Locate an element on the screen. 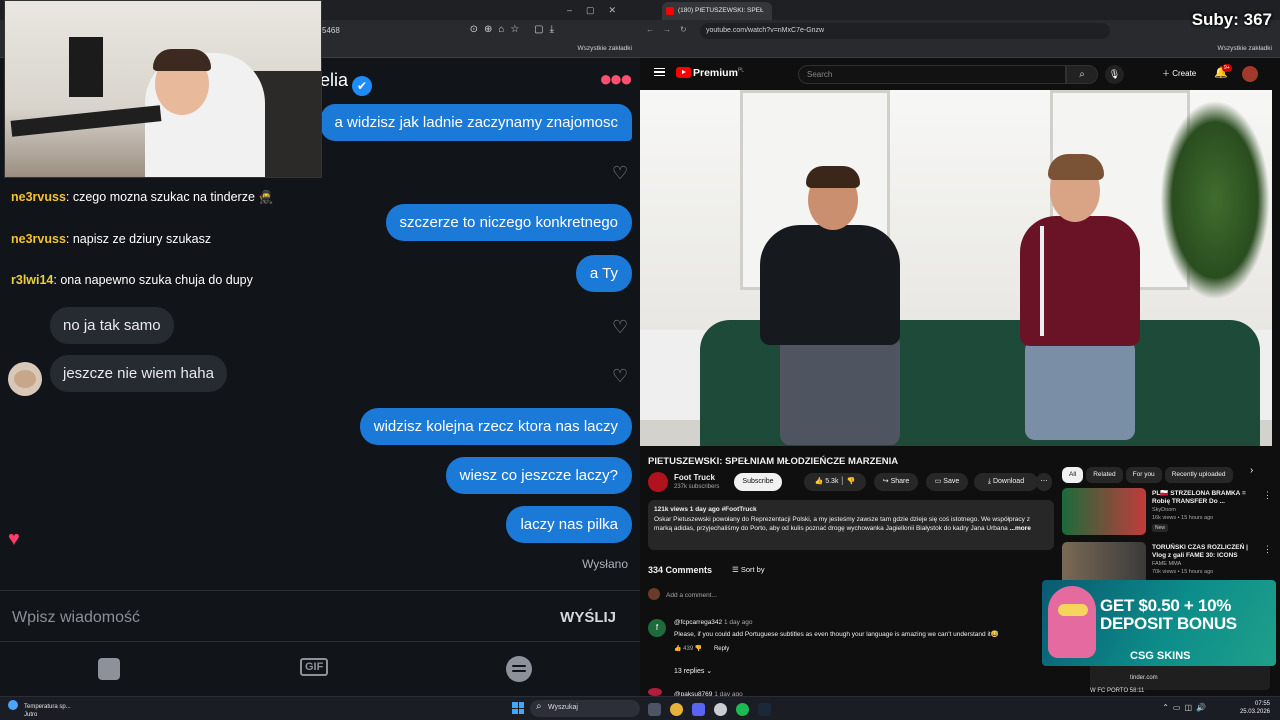  comment-author: @fcpcarrega342 1 day ago is located at coordinates (713, 622).